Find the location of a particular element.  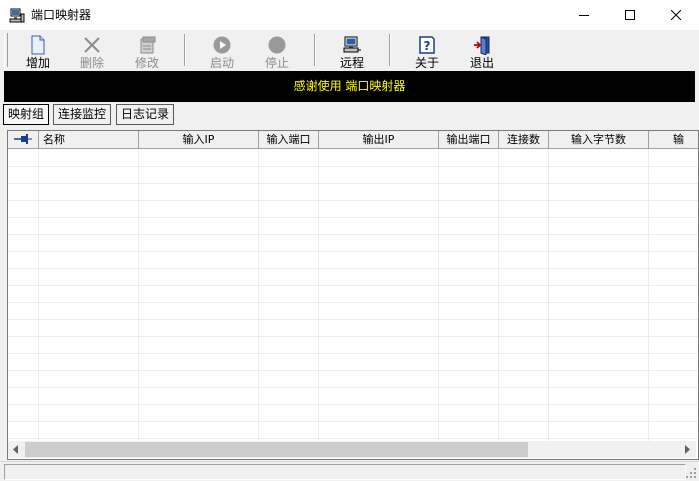

scrollbar-thumb is located at coordinates (276, 449).